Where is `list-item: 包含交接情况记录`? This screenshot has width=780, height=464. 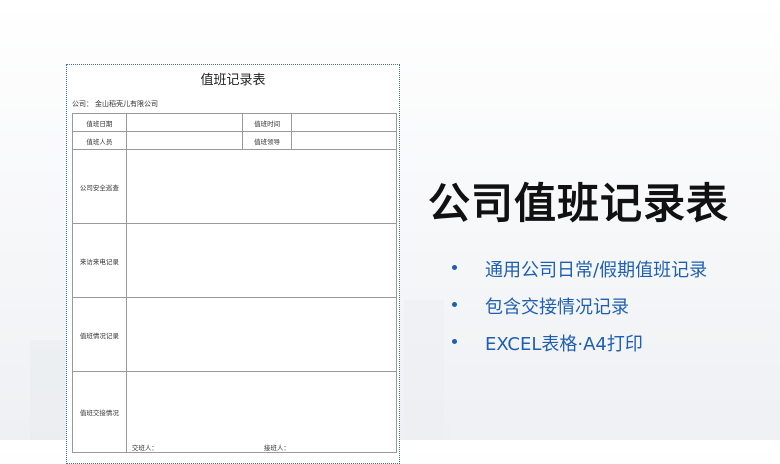
list-item: 包含交接情况记录 is located at coordinates (579, 311).